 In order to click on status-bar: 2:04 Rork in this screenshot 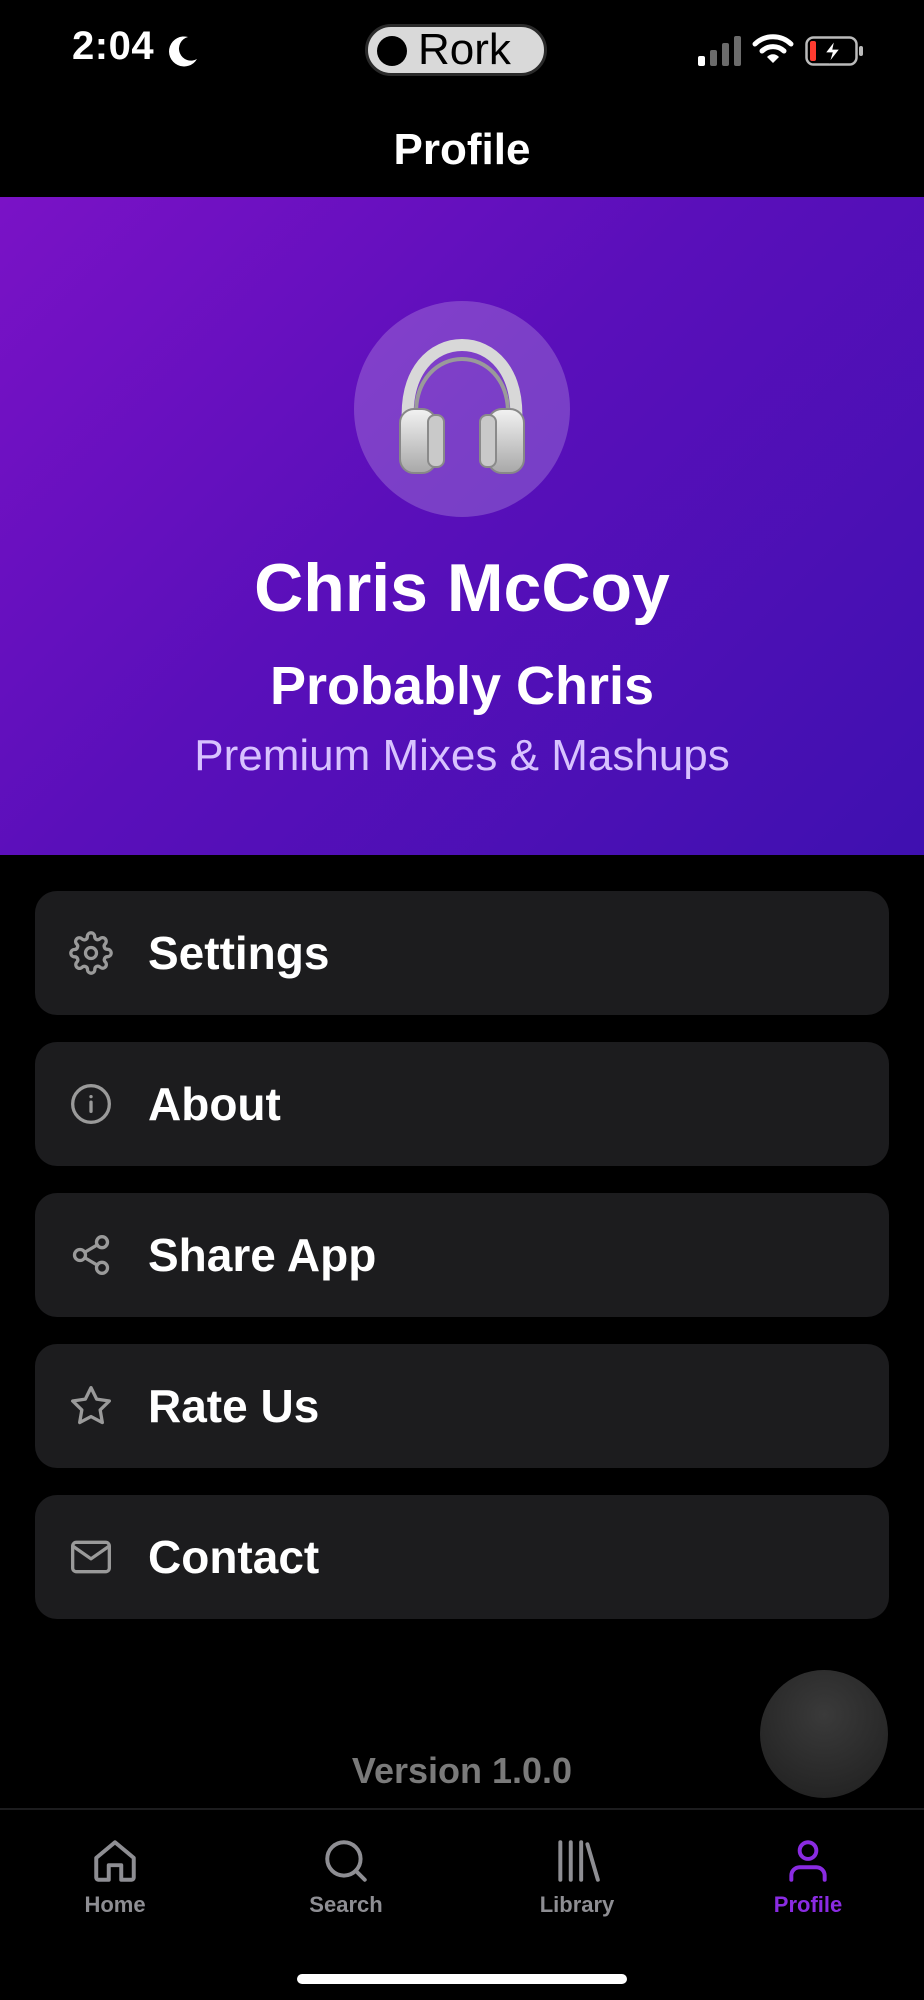, I will do `click(462, 50)`.